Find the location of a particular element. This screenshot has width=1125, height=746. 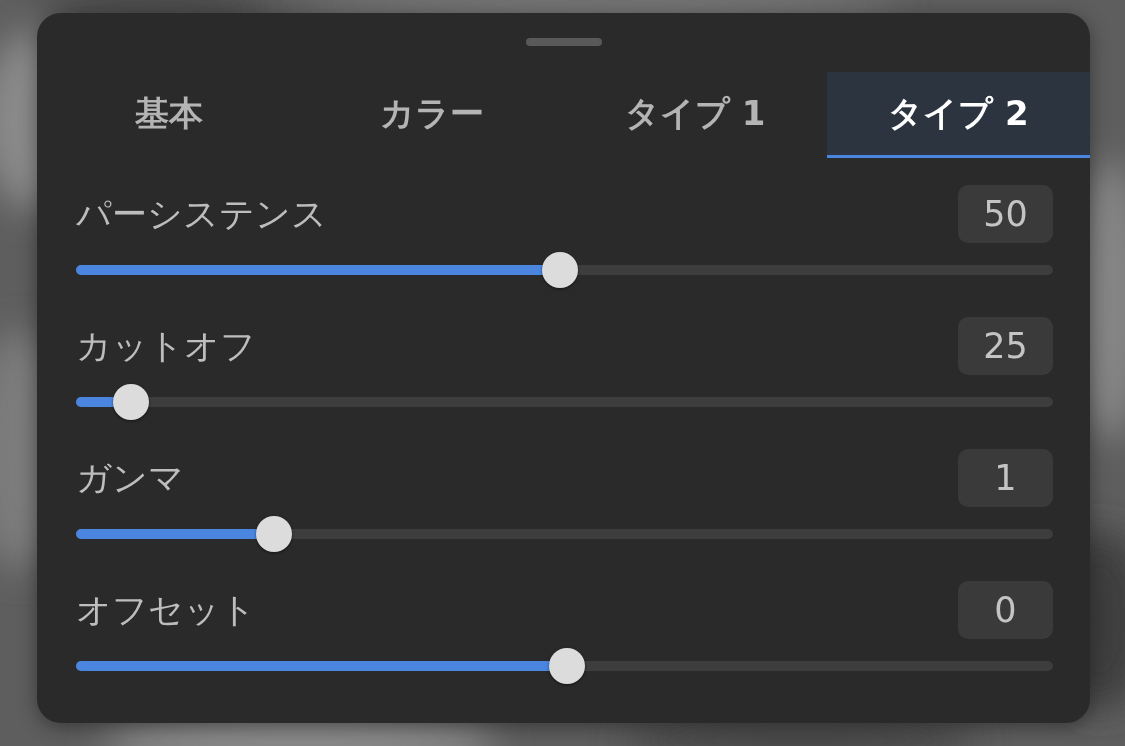

value-field: 50 is located at coordinates (1005, 214).